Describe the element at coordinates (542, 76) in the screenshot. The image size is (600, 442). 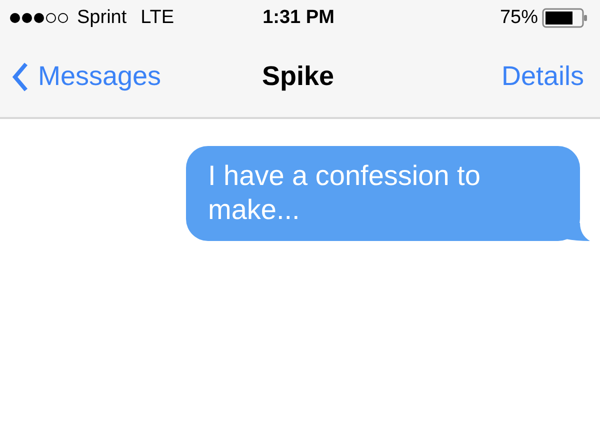
I see `details-button: Details` at that location.